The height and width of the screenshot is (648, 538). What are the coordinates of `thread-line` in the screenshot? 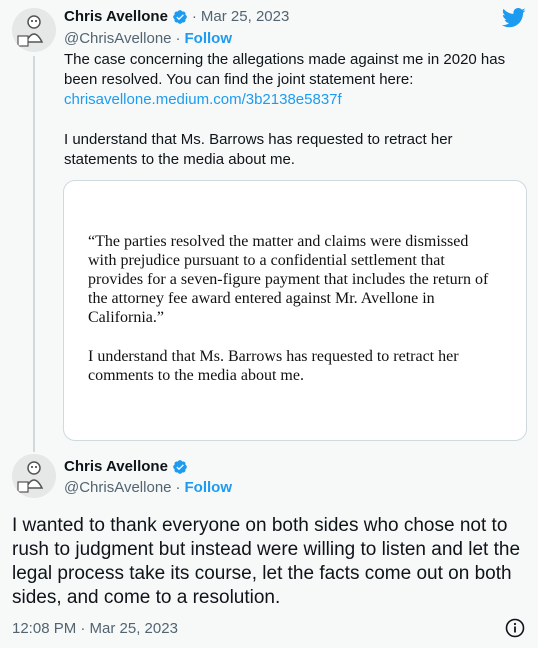 It's located at (34, 254).